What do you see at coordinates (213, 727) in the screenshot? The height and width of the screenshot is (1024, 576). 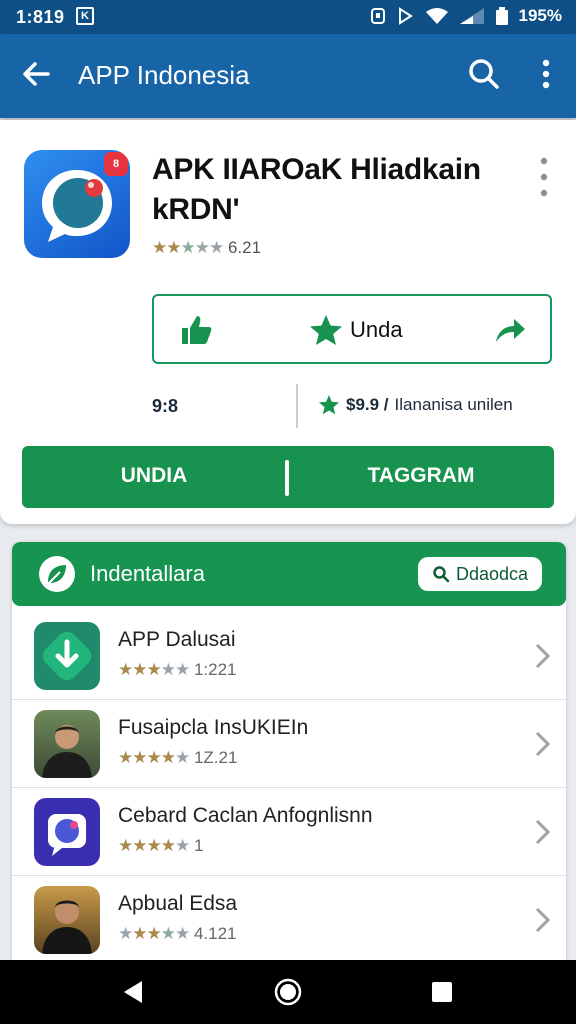 I see `list-item-name: Fusaipcla InsUKIEIn` at bounding box center [213, 727].